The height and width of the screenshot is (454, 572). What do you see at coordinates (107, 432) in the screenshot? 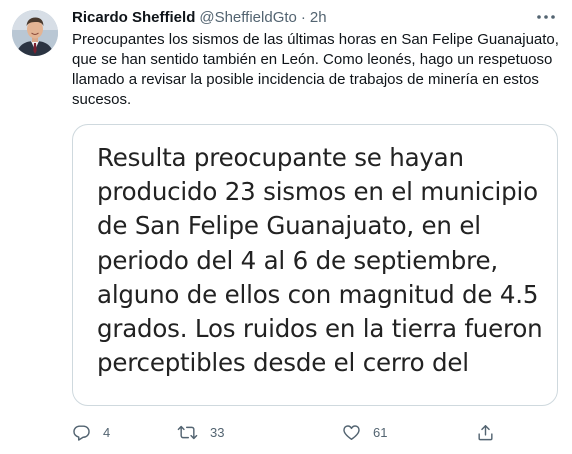
I see `reply-count: 4` at bounding box center [107, 432].